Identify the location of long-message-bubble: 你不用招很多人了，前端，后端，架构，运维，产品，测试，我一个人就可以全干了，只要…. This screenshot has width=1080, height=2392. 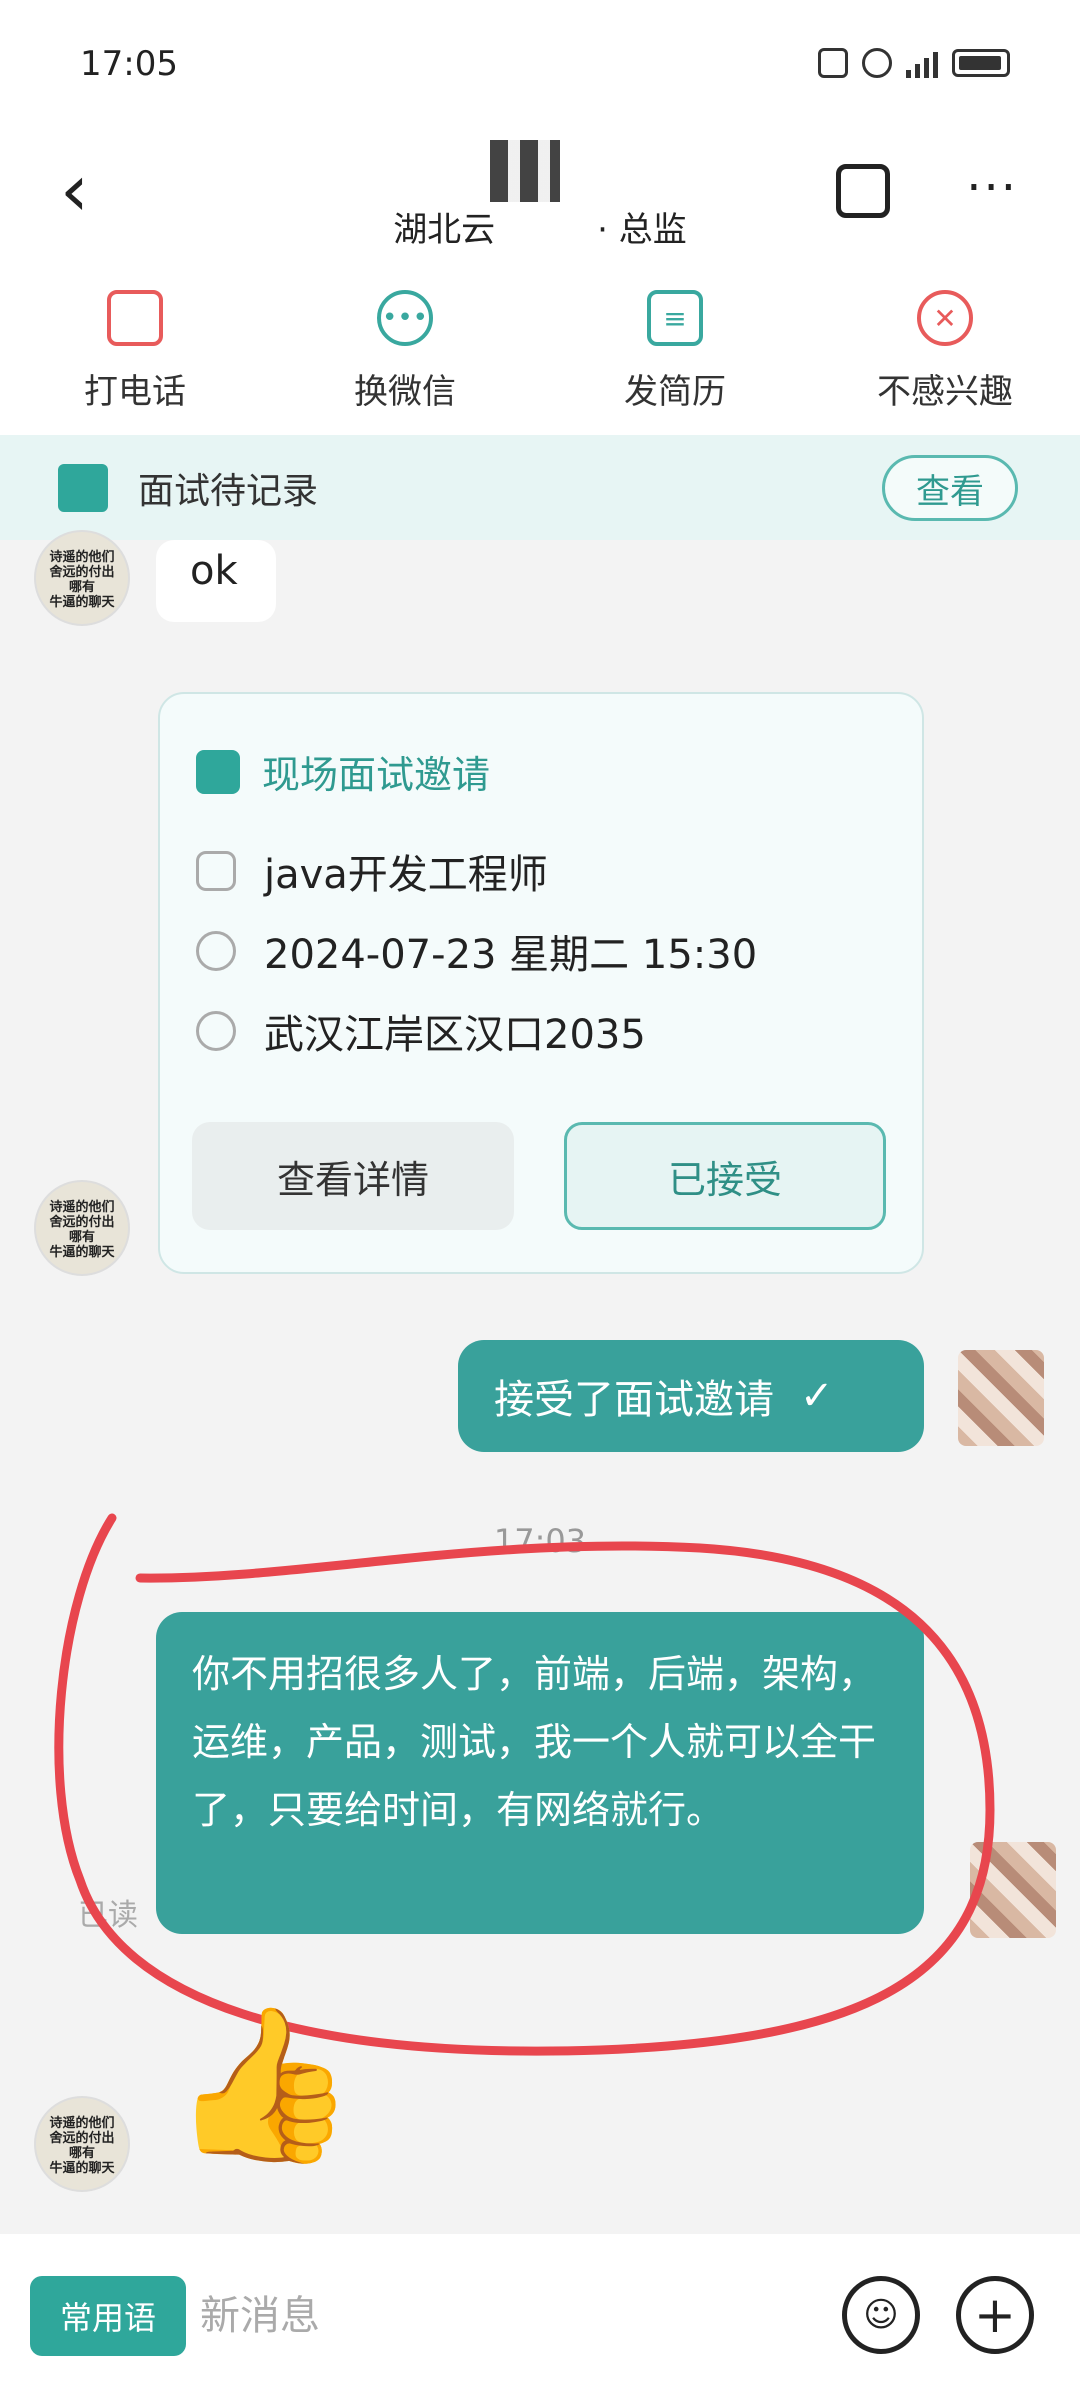
(540, 1773).